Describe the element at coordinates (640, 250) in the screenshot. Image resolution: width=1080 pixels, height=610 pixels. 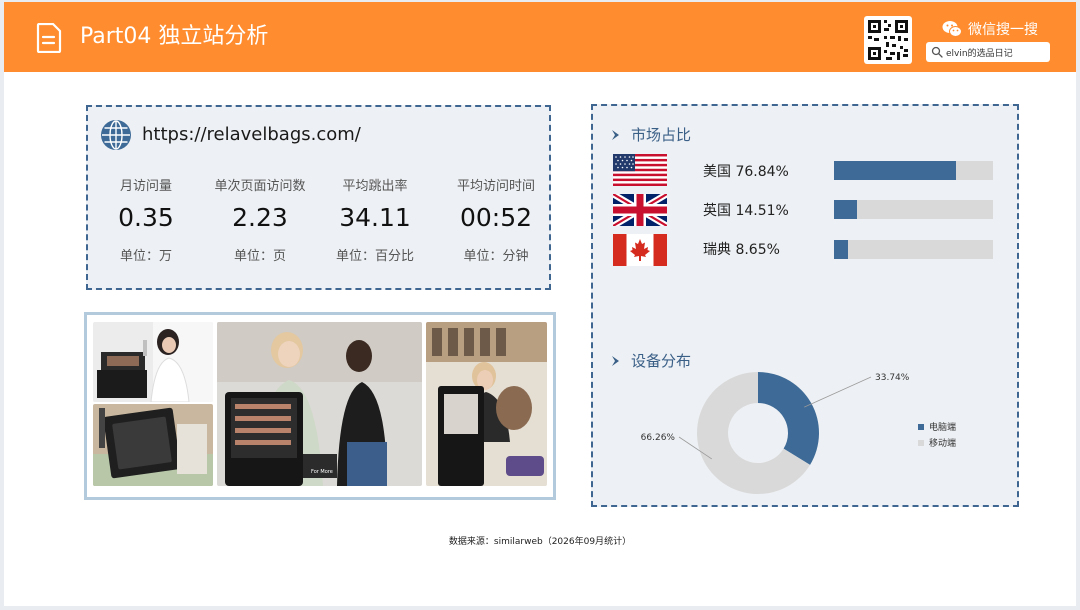
I see `canada-flag-icon` at that location.